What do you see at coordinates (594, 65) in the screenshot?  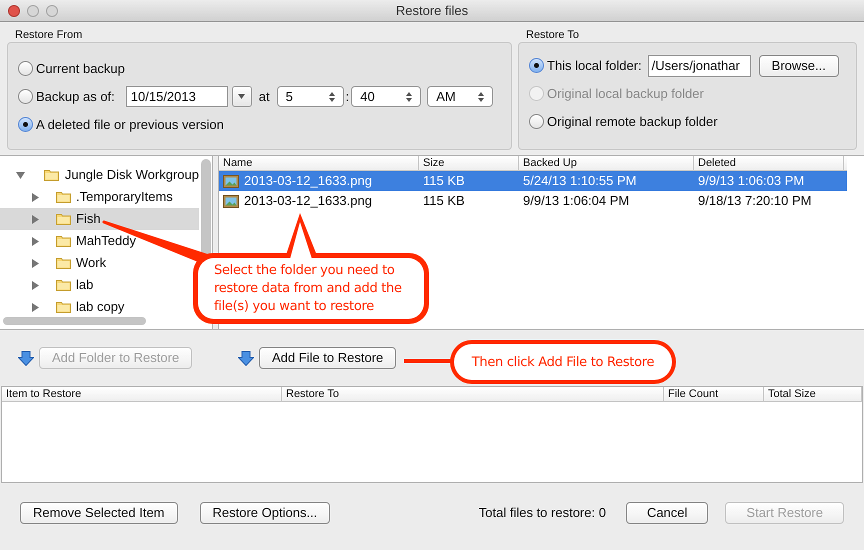 I see `radio-label: This local folder:` at bounding box center [594, 65].